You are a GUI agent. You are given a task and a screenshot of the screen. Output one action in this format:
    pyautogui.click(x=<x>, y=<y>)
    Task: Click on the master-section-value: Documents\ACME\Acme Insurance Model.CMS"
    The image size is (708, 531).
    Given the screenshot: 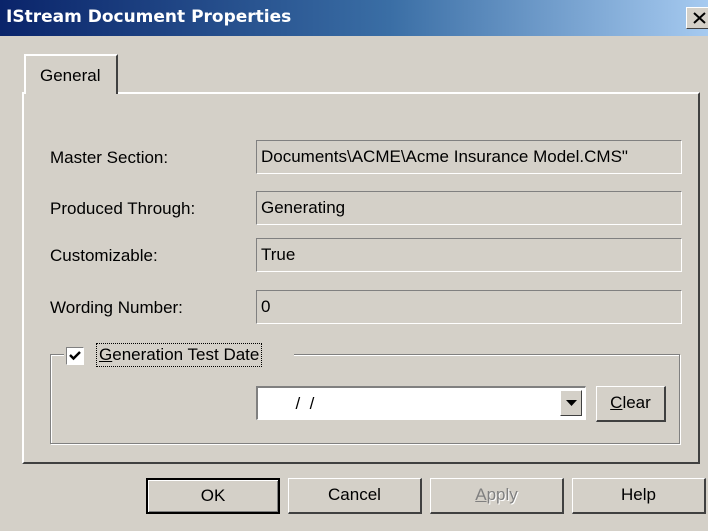 What is the action you would take?
    pyautogui.click(x=444, y=156)
    